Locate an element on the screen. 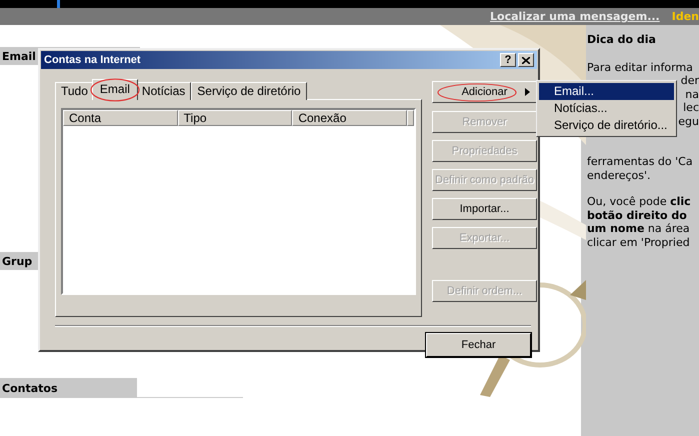  column-header: Conta is located at coordinates (120, 118).